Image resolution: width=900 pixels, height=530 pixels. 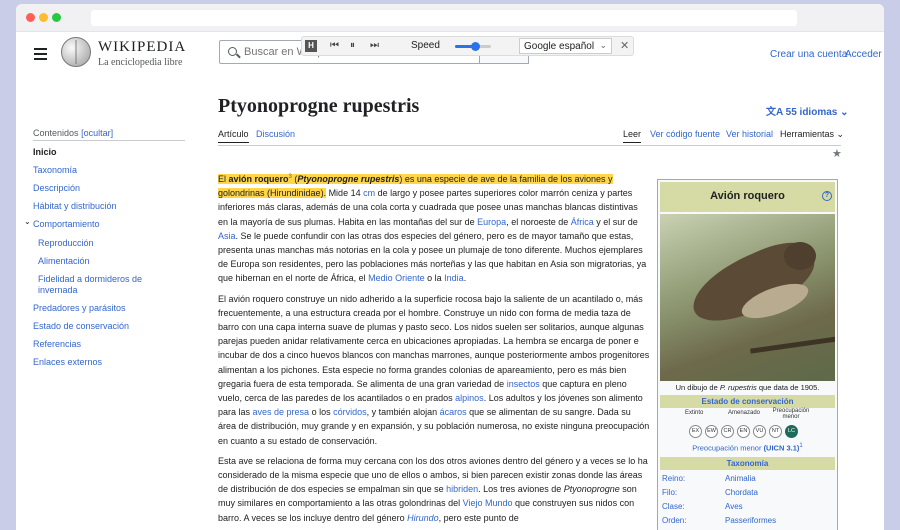 What do you see at coordinates (747, 509) in the screenshot?
I see `taxonomy-row: Clase: Aves` at bounding box center [747, 509].